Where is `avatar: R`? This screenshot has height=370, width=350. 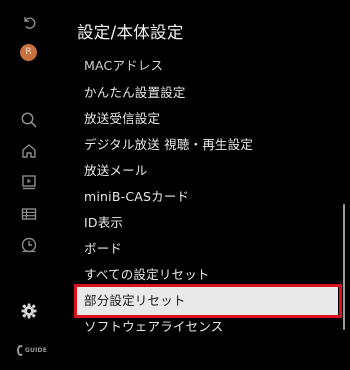
avatar: R is located at coordinates (28, 52).